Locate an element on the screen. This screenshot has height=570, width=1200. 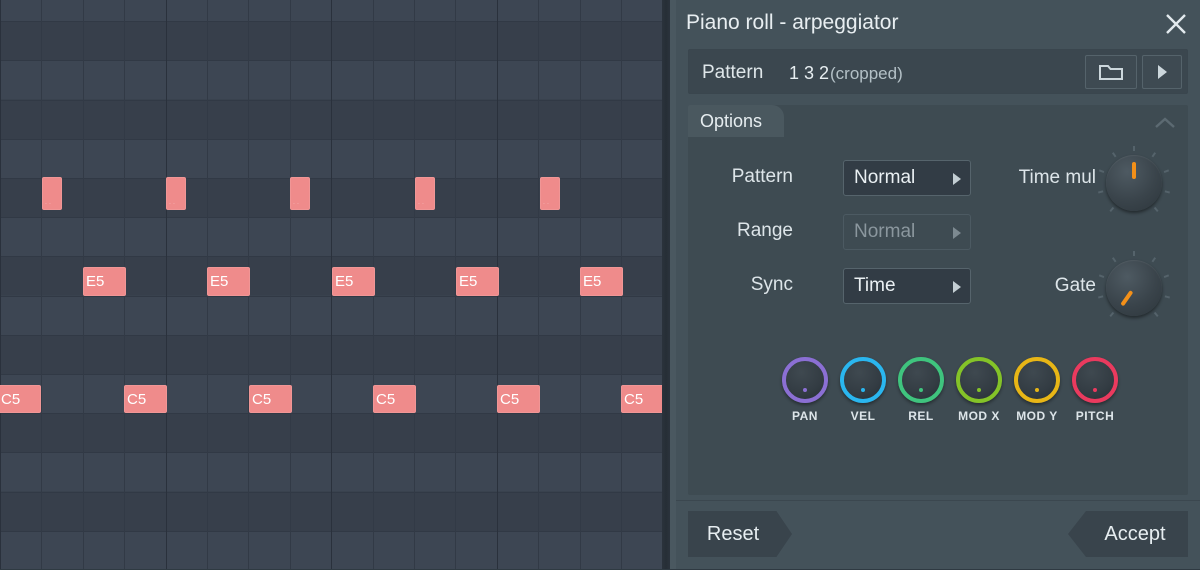
level-knob-mod-x: MOD X is located at coordinates (979, 392).